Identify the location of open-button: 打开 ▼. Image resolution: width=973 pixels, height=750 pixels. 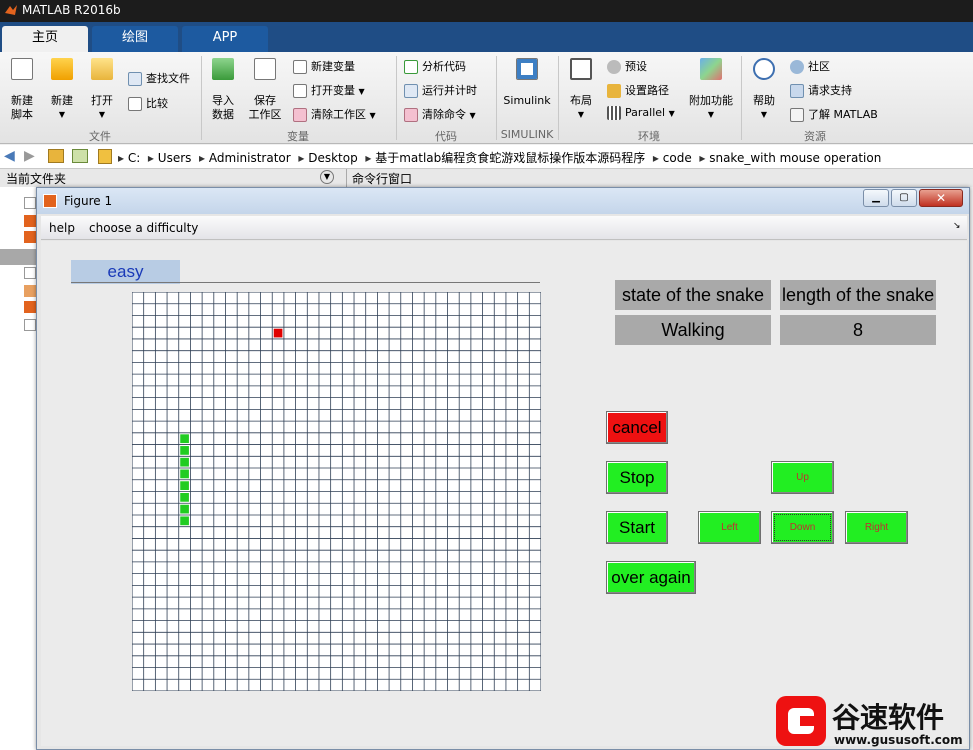
(102, 90).